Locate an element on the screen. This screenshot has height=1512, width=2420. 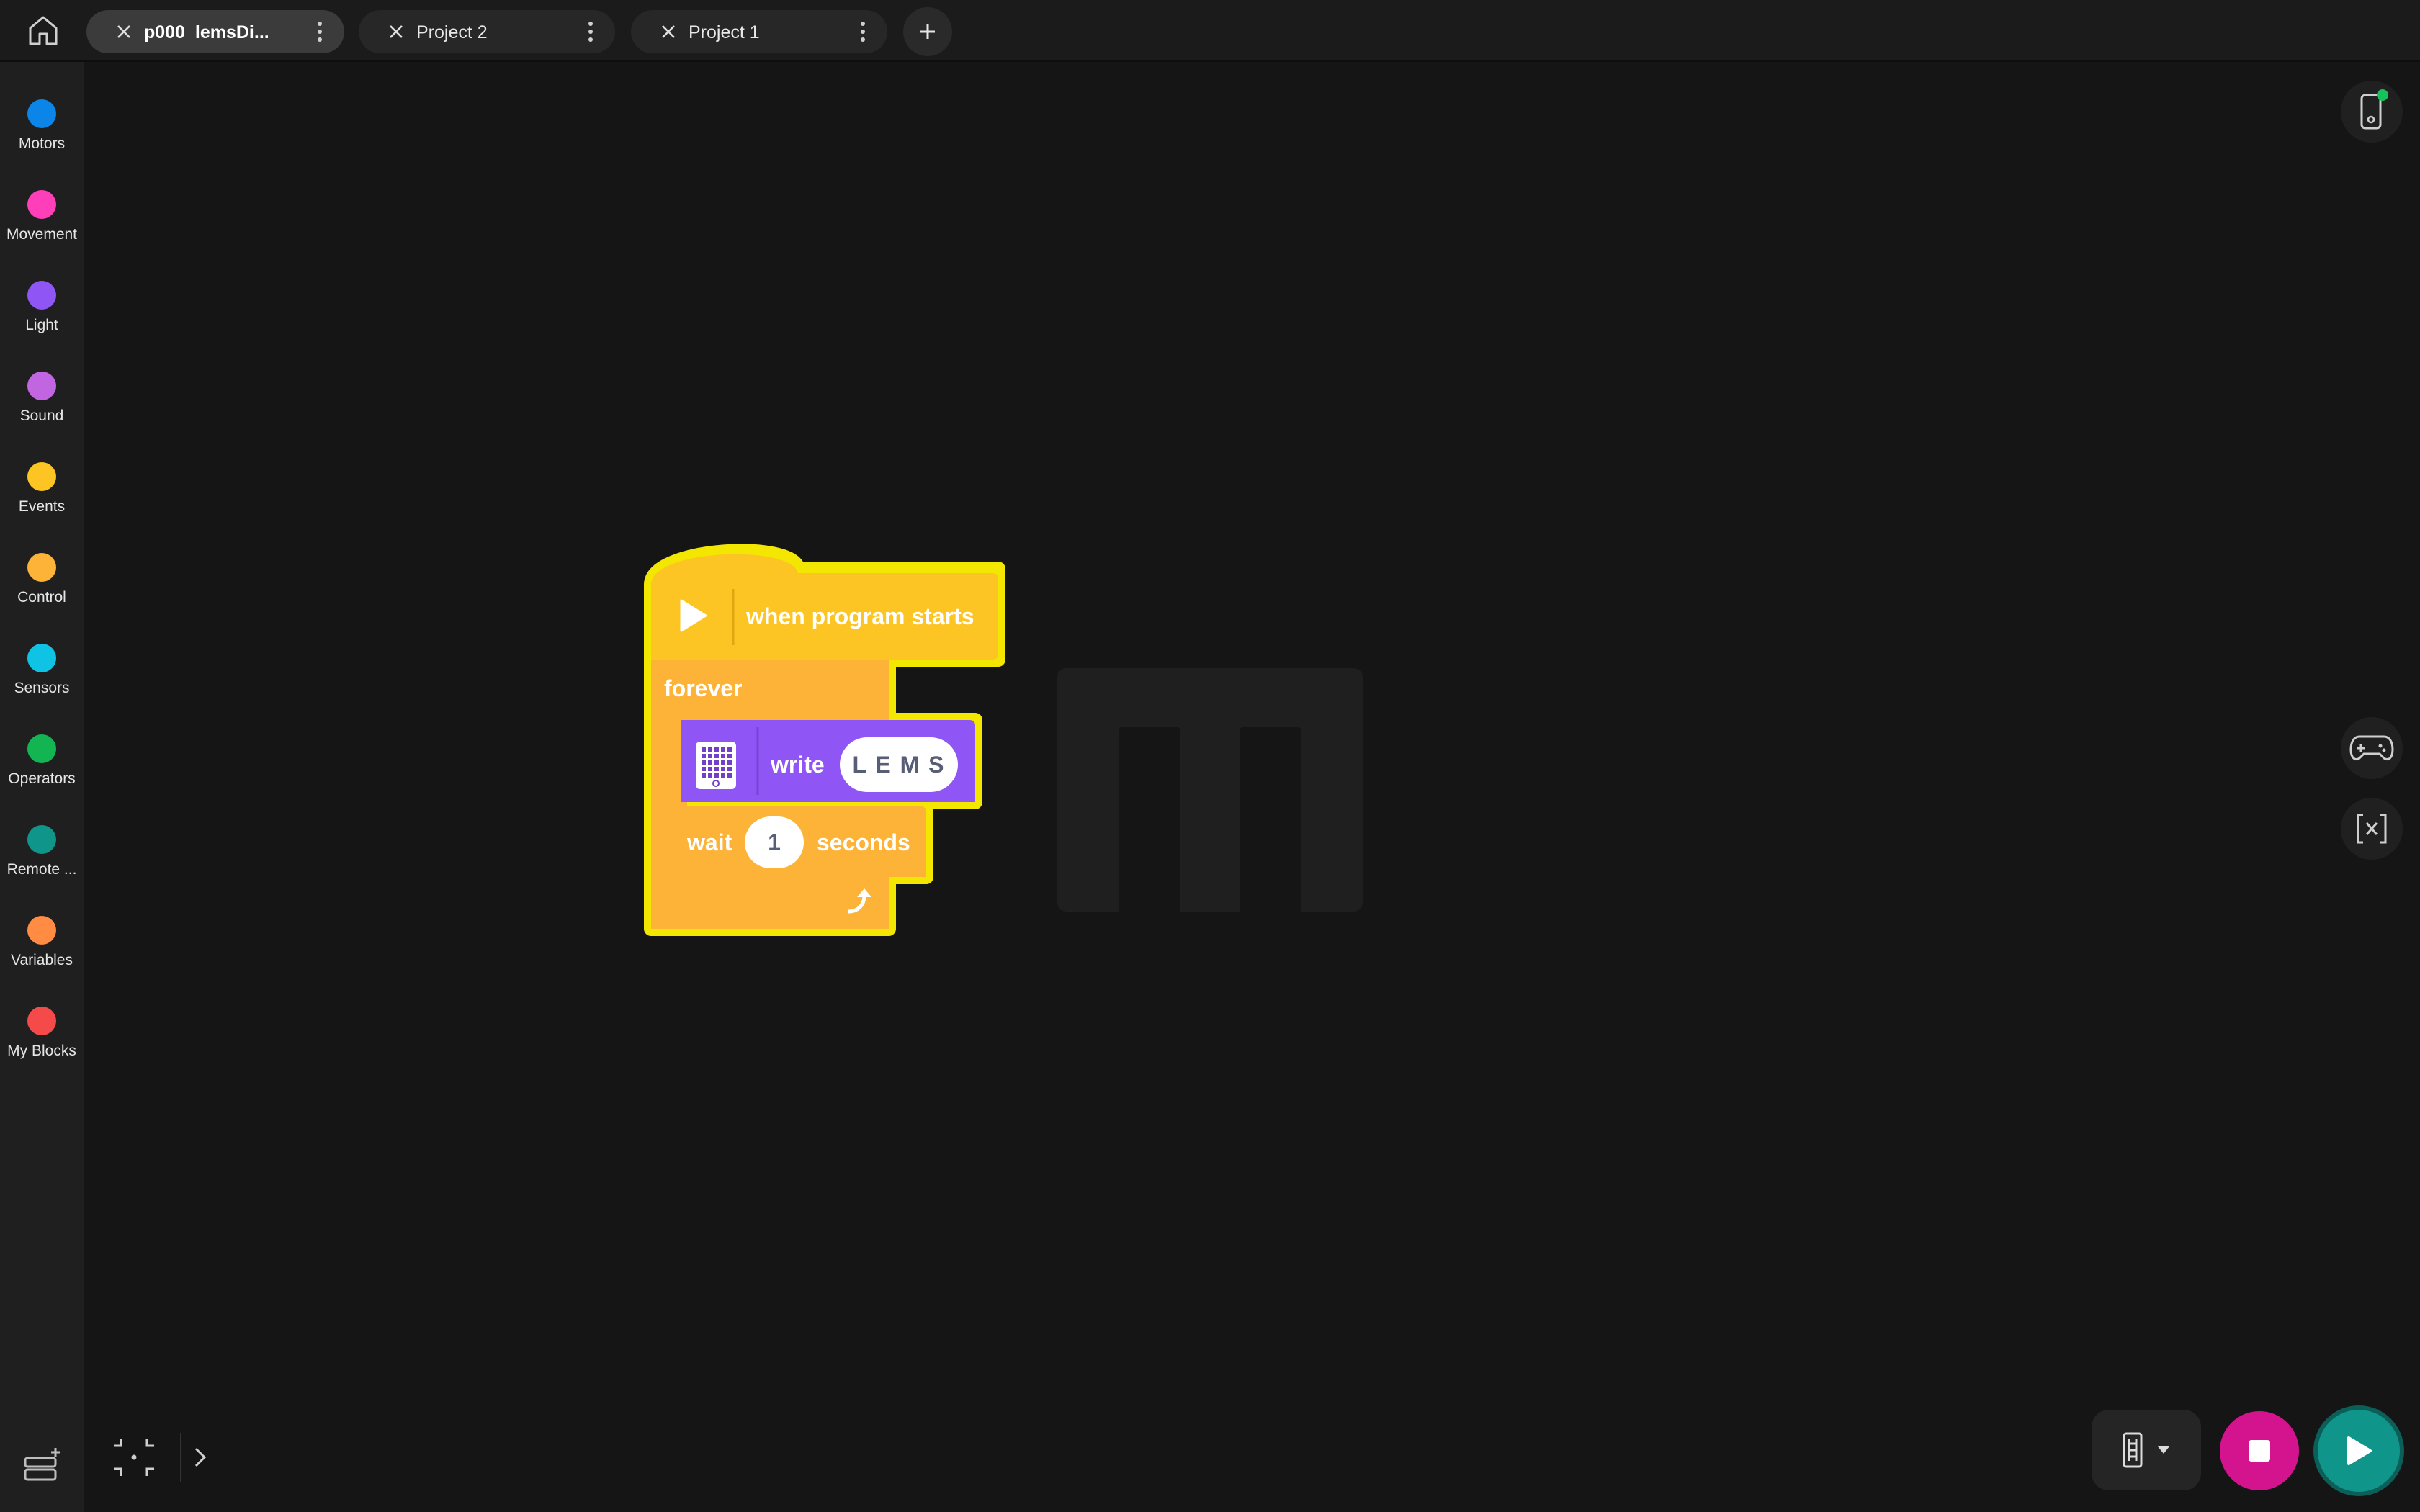
category-variables: Variables is located at coordinates (42, 955).